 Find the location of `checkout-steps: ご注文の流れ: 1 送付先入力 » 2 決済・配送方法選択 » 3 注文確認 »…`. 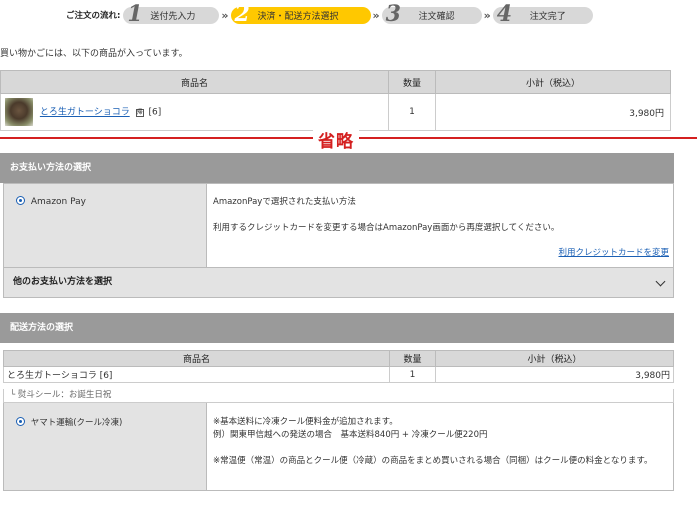

checkout-steps: ご注文の流れ: 1 送付先入力 » 2 決済・配送方法選択 » 3 注文確認 »… is located at coordinates (329, 14).